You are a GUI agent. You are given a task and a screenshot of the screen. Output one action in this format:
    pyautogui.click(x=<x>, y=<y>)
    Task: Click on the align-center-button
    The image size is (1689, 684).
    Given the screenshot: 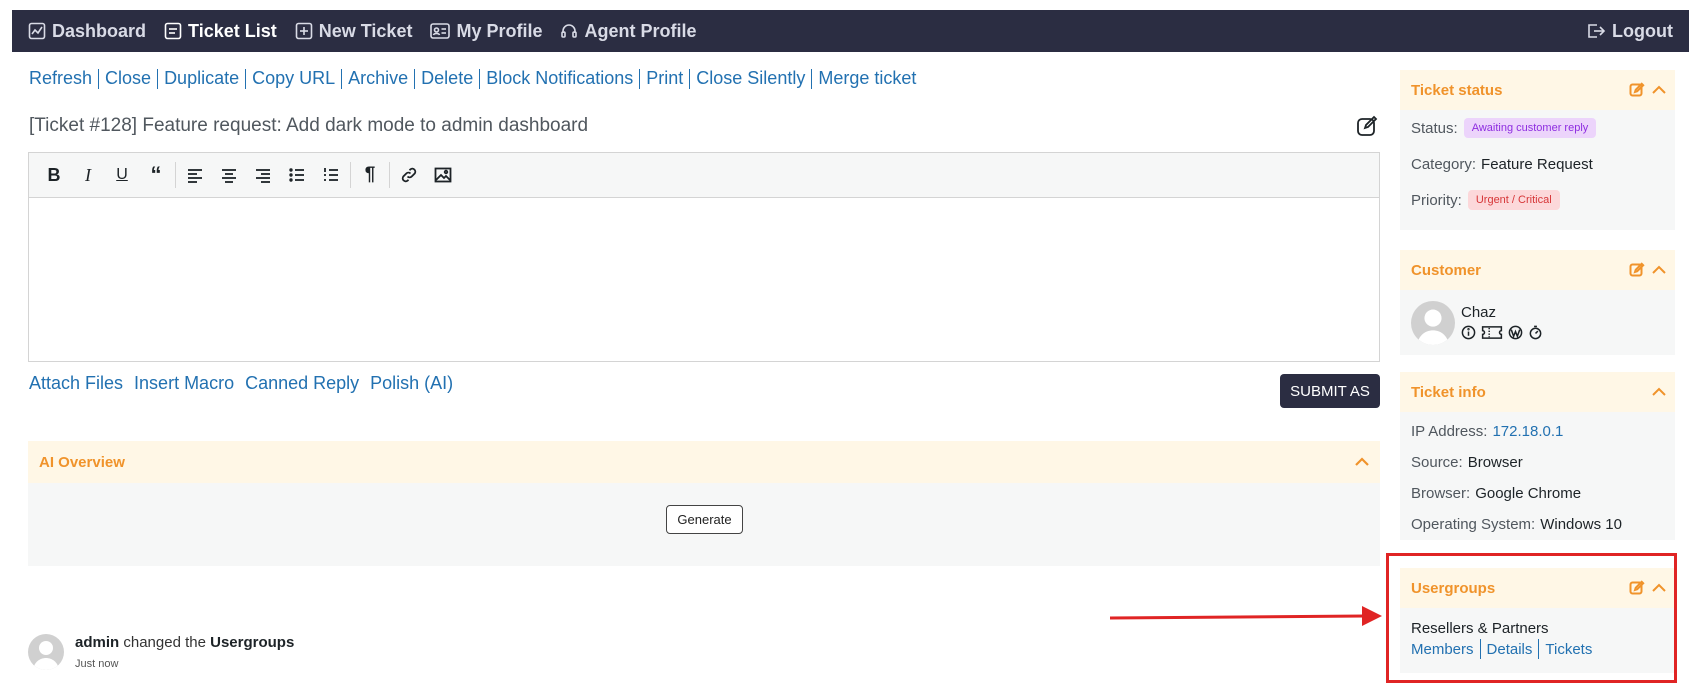 What is the action you would take?
    pyautogui.click(x=229, y=175)
    